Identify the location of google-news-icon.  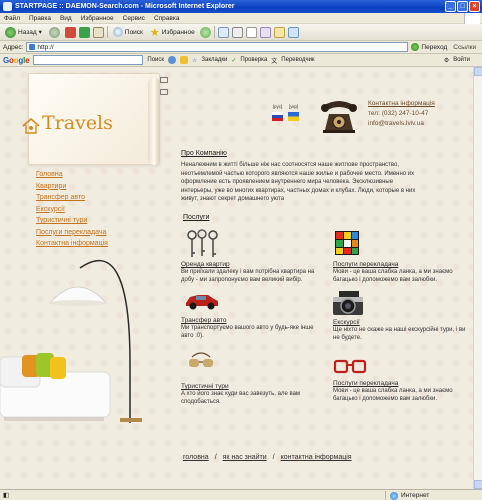
(172, 60).